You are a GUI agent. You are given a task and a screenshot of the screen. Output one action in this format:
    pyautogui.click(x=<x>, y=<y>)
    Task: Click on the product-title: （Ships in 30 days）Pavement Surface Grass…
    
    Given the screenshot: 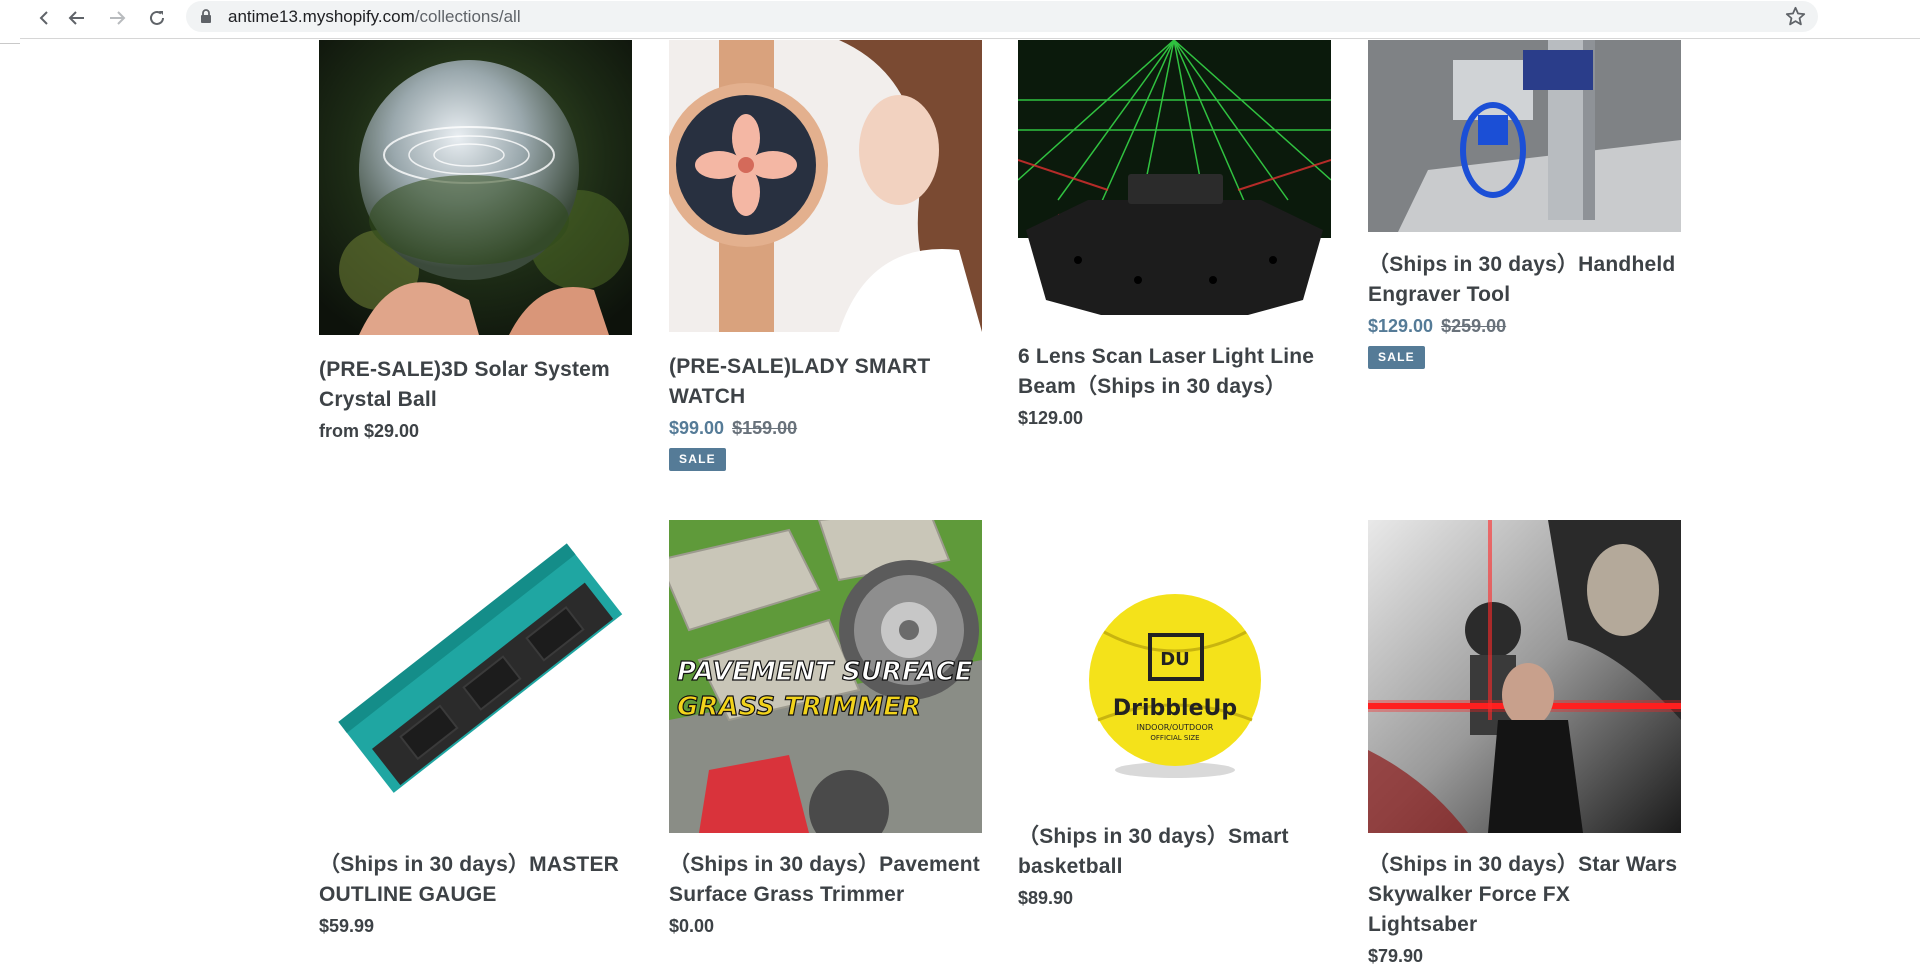 What is the action you would take?
    pyautogui.click(x=825, y=880)
    